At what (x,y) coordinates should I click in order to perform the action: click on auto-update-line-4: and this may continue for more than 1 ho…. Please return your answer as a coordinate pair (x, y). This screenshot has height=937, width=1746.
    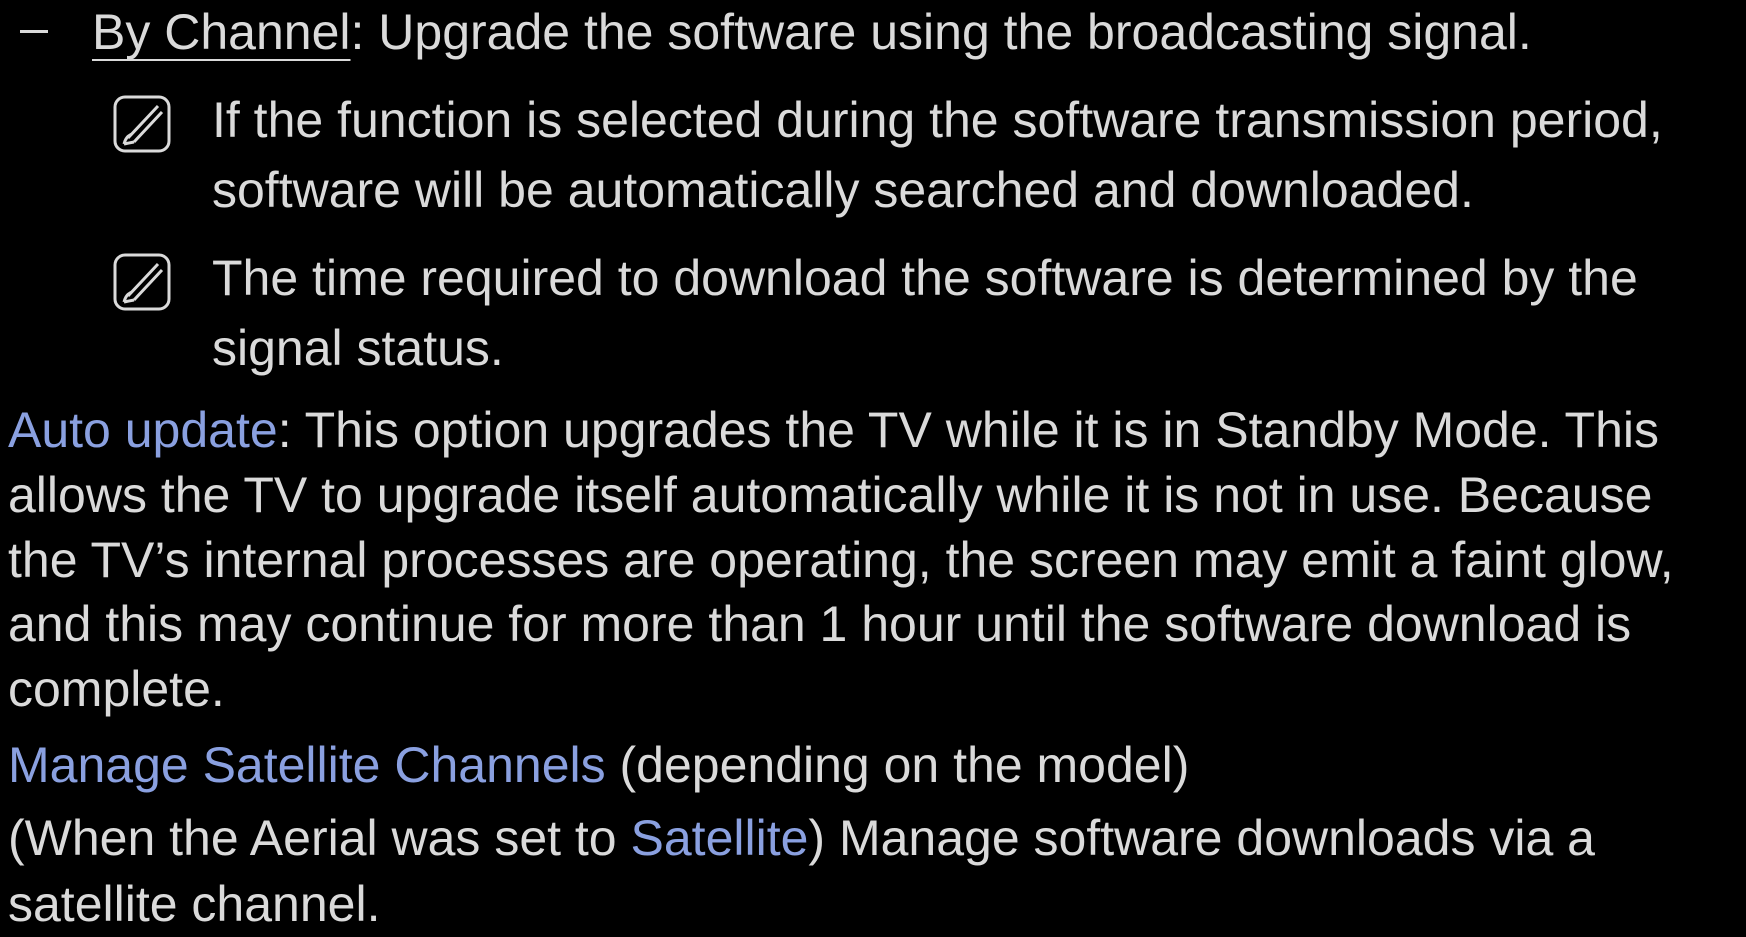
    Looking at the image, I should click on (820, 624).